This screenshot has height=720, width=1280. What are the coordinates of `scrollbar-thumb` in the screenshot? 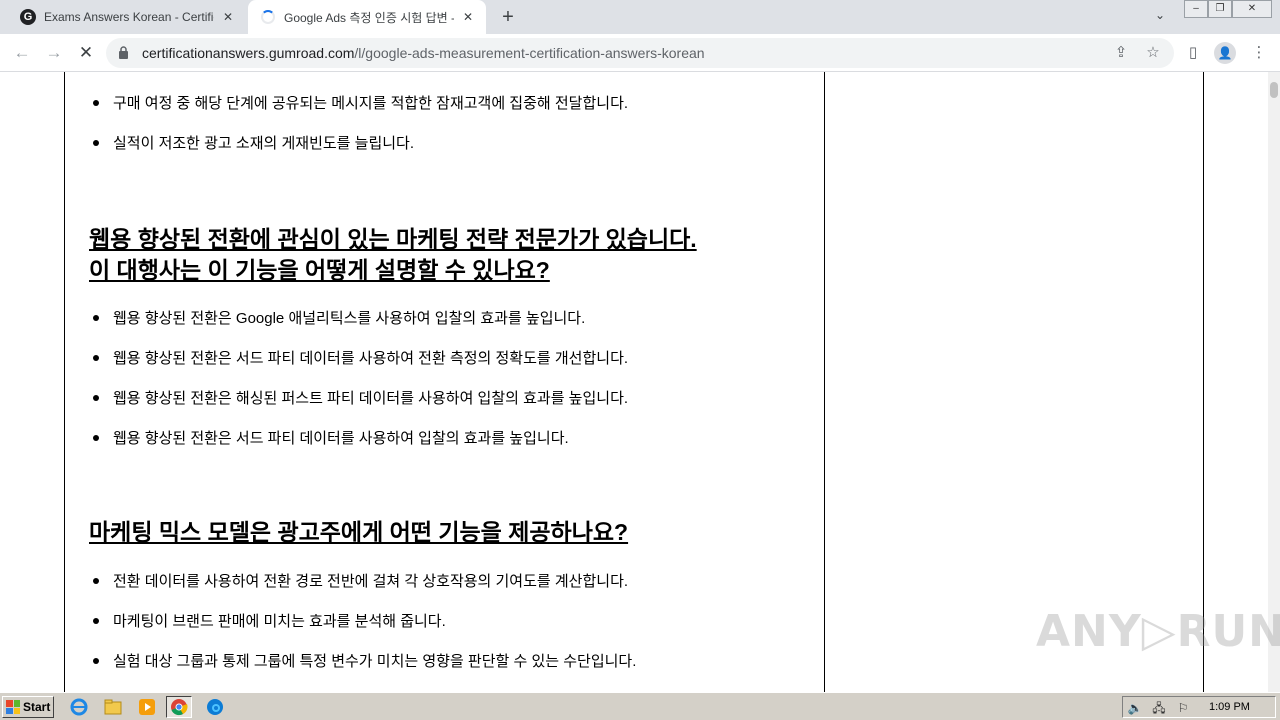 It's located at (1274, 90).